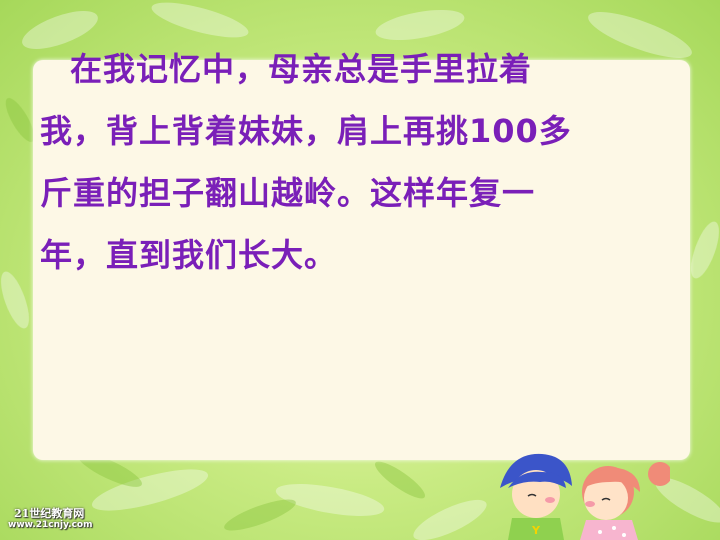 This screenshot has height=540, width=720. Describe the element at coordinates (49, 513) in the screenshot. I see `watermark-name: 21世纪教育网` at that location.